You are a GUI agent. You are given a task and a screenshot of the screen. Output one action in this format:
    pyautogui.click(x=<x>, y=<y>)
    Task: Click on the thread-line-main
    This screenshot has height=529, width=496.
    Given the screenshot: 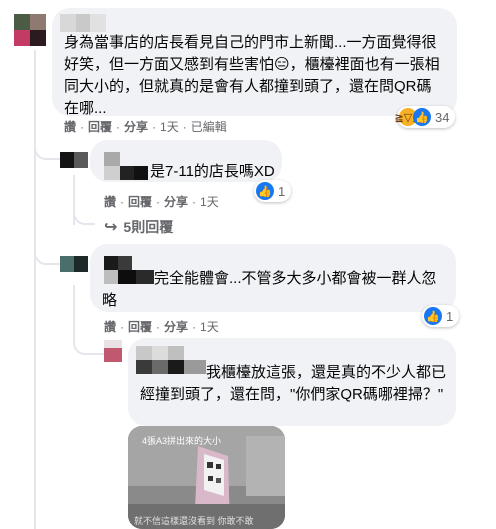 What is the action you would take?
    pyautogui.click(x=35, y=289)
    